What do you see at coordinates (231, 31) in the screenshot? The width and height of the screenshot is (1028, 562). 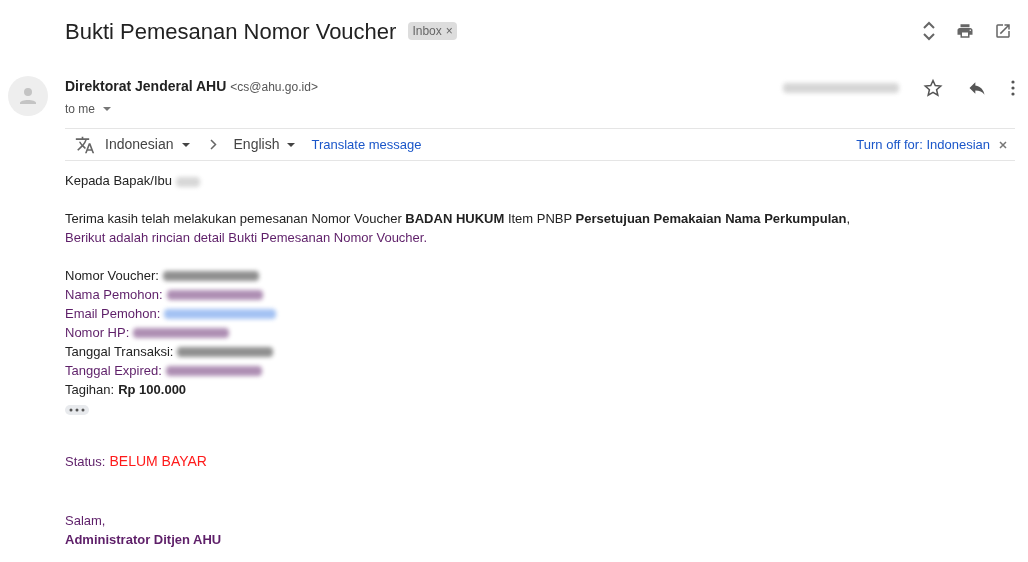 I see `email-subject: Bukti Pemesanan Nomor Voucher` at bounding box center [231, 31].